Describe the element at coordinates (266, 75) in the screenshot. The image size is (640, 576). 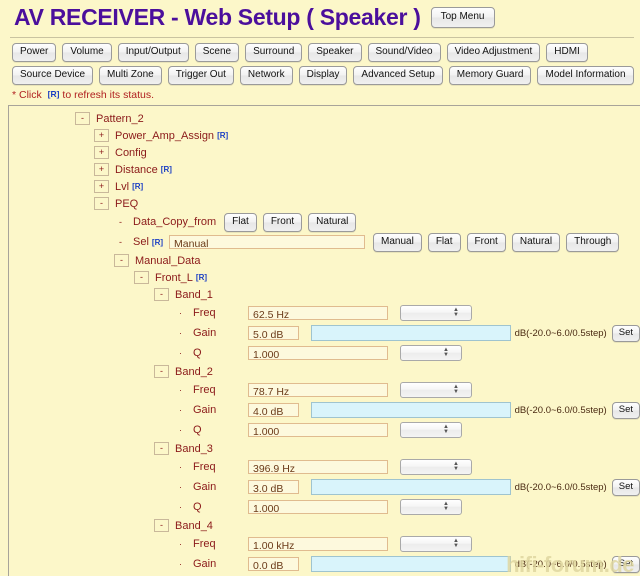
I see `nav-button-network: Network` at that location.